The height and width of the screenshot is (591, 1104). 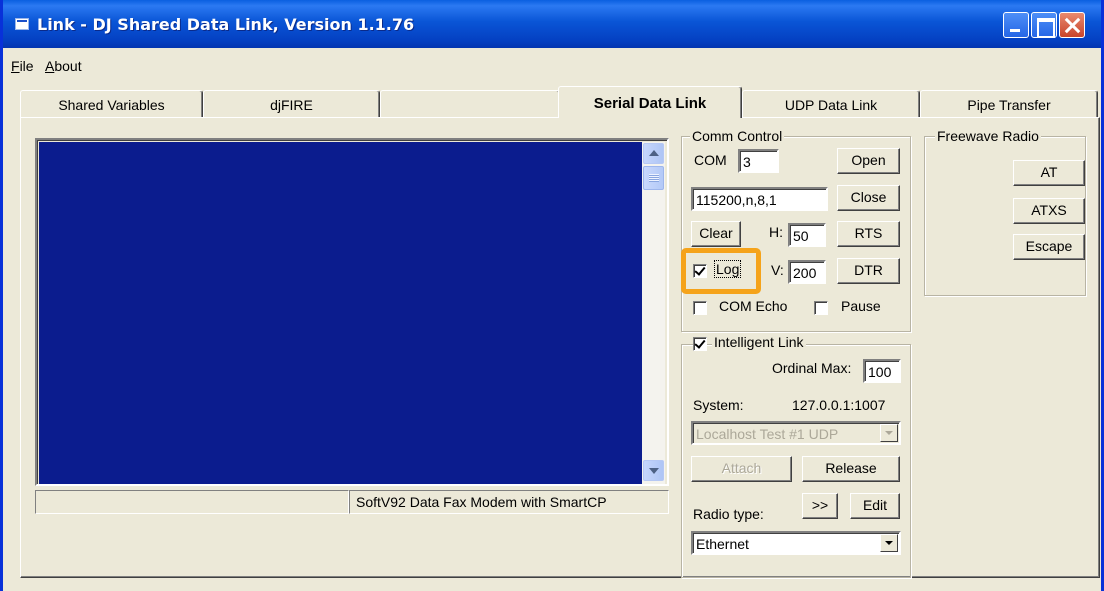 What do you see at coordinates (882, 371) in the screenshot?
I see `ordinal-max-field: 100` at bounding box center [882, 371].